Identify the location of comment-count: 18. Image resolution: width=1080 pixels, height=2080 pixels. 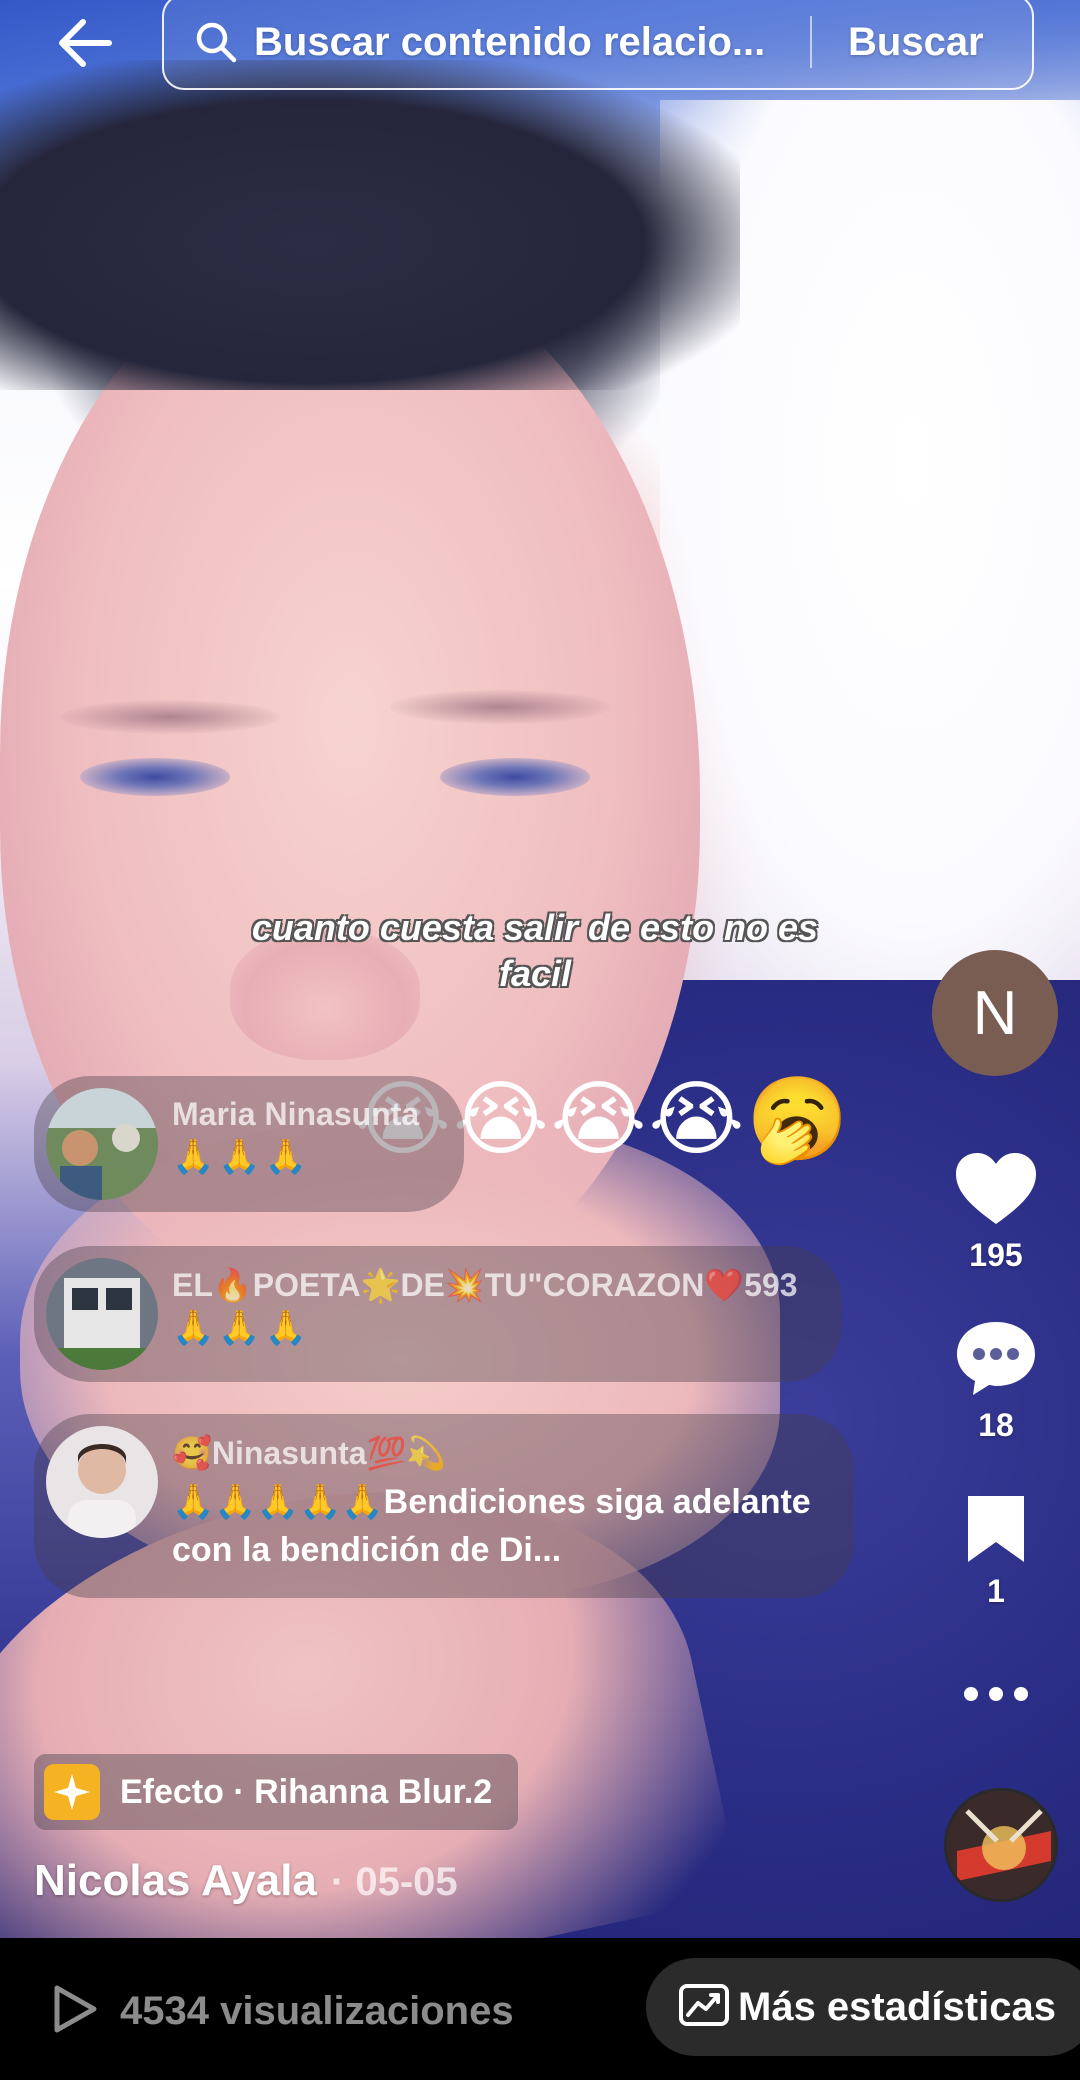
(996, 1425).